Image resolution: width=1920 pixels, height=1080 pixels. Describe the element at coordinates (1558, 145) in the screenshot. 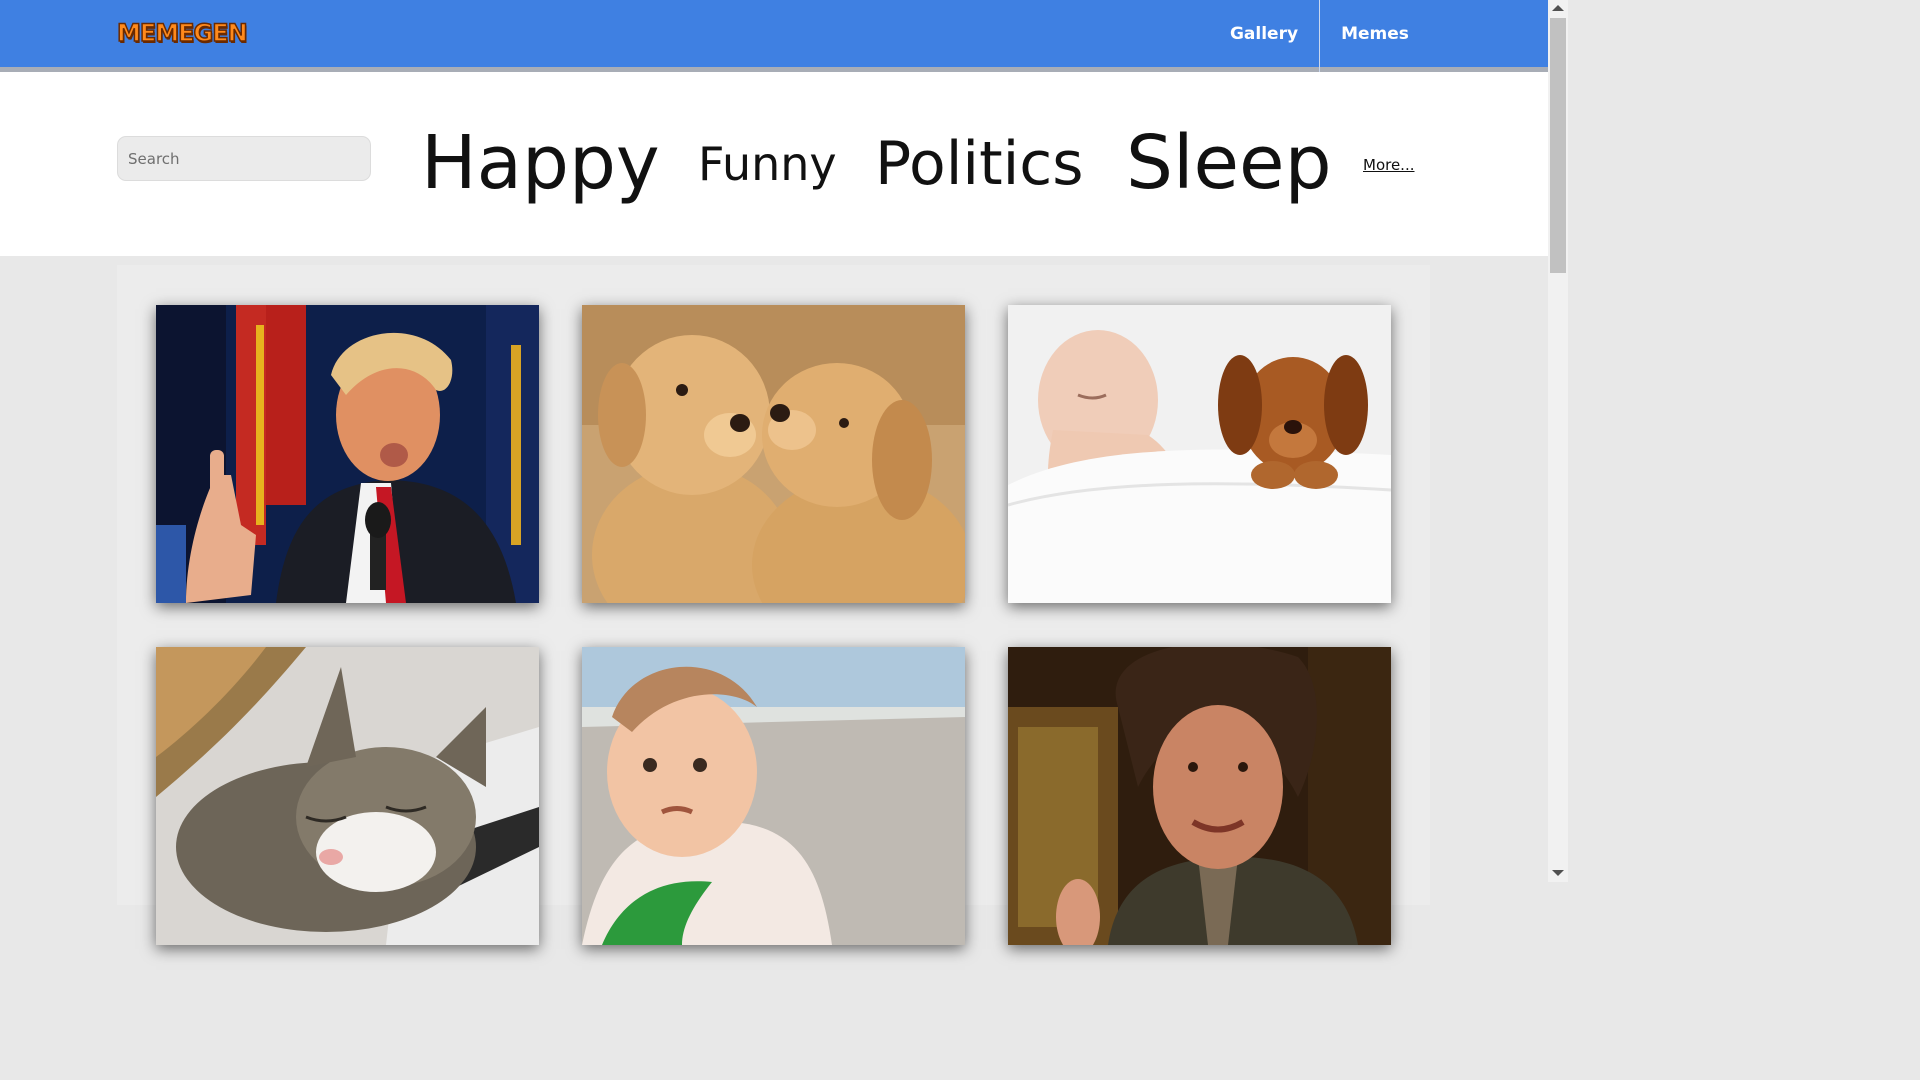

I see `scroll-thumb` at that location.